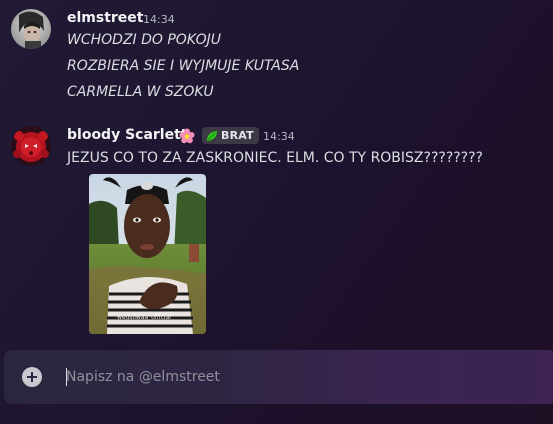  I want to click on message-text: WCHODZI DO POKOJU, so click(144, 40).